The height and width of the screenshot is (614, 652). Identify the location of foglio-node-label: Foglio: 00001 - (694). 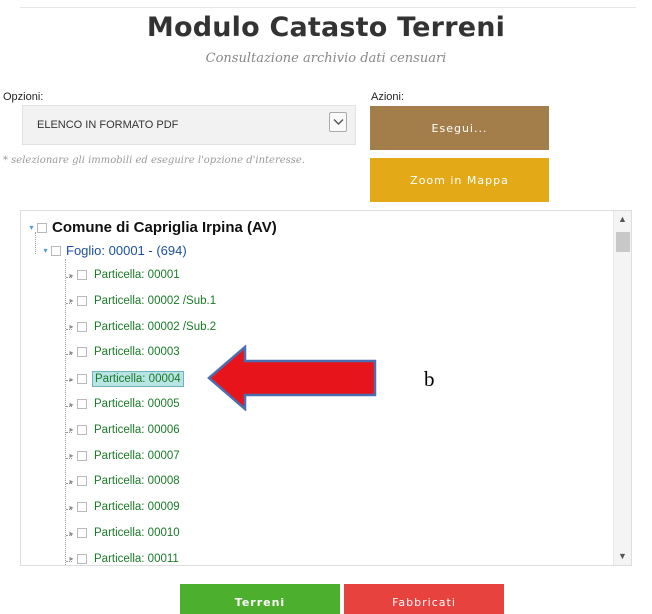
(126, 250).